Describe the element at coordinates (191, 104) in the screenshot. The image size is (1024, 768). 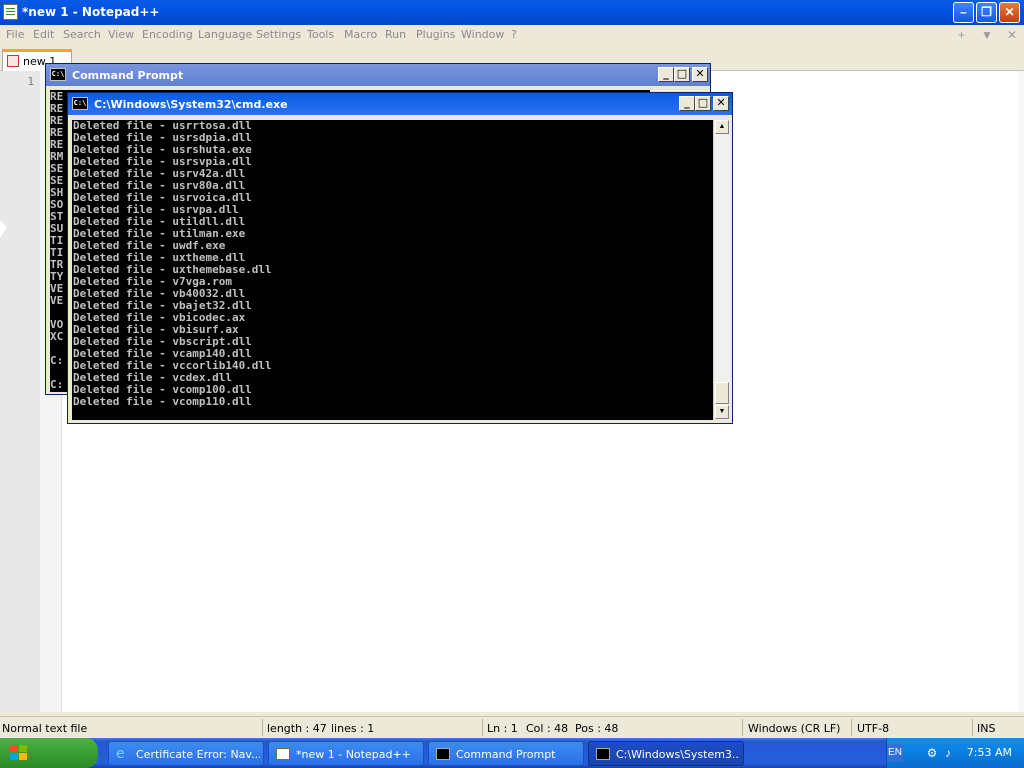
I see `cmd-exe-title: C:\Windows\System32\cmd.exe` at that location.